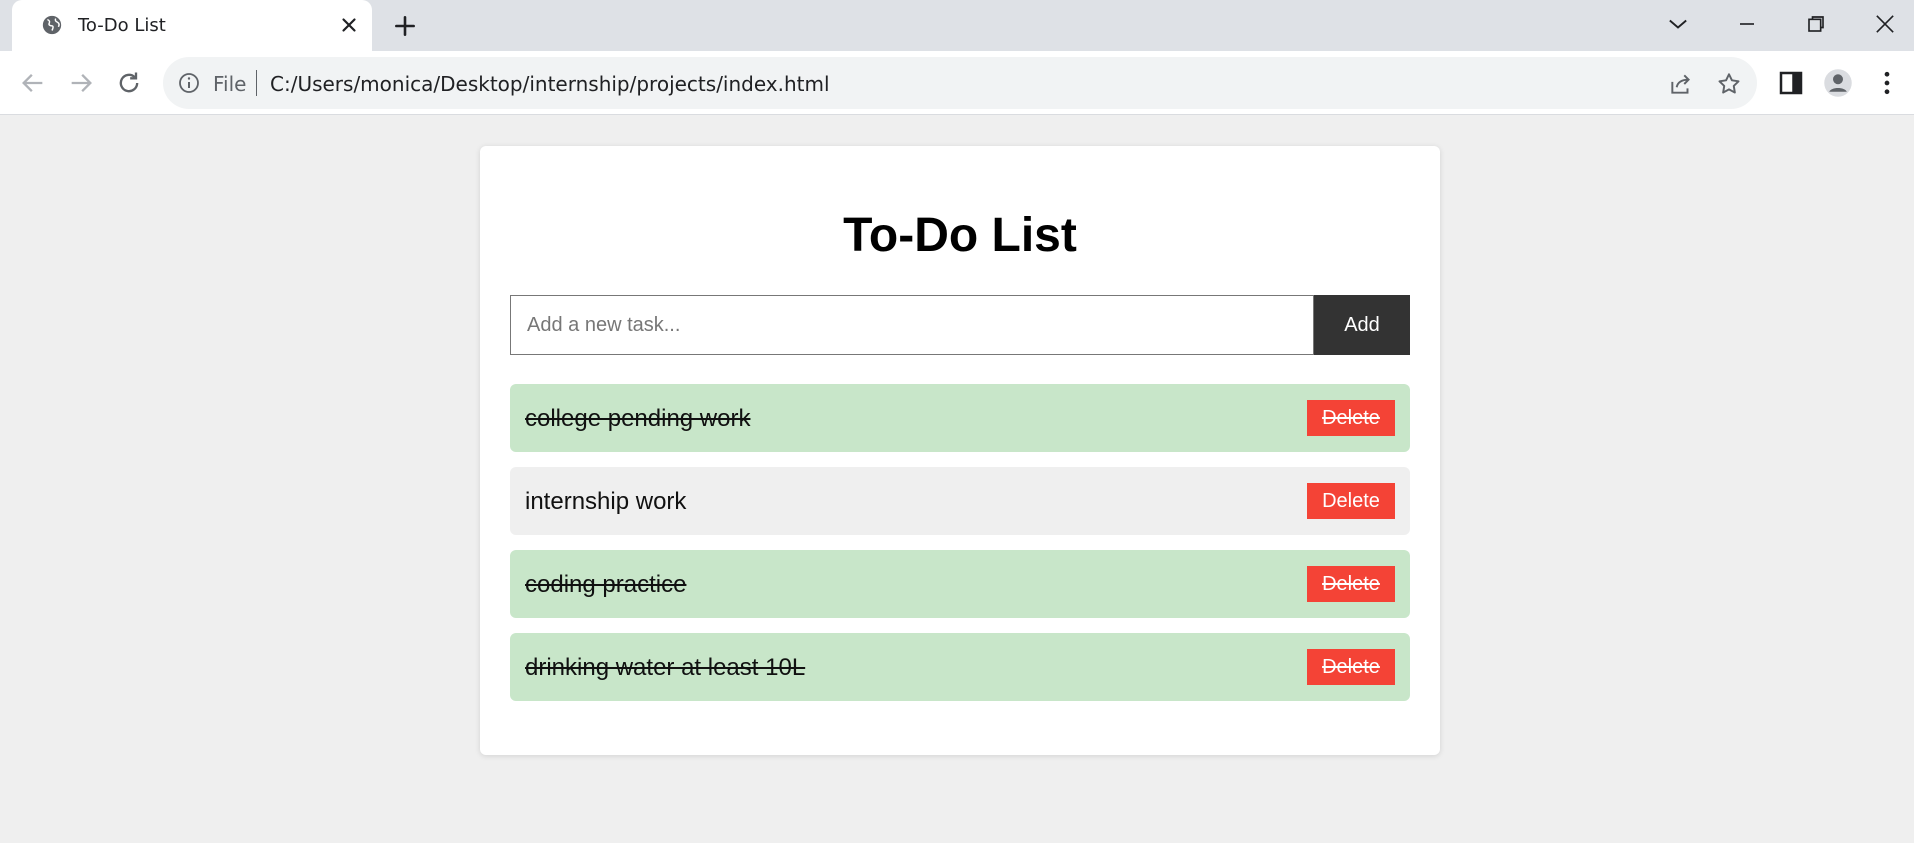 The width and height of the screenshot is (1914, 843). What do you see at coordinates (960, 584) in the screenshot?
I see `task-item: coding practice Delete` at bounding box center [960, 584].